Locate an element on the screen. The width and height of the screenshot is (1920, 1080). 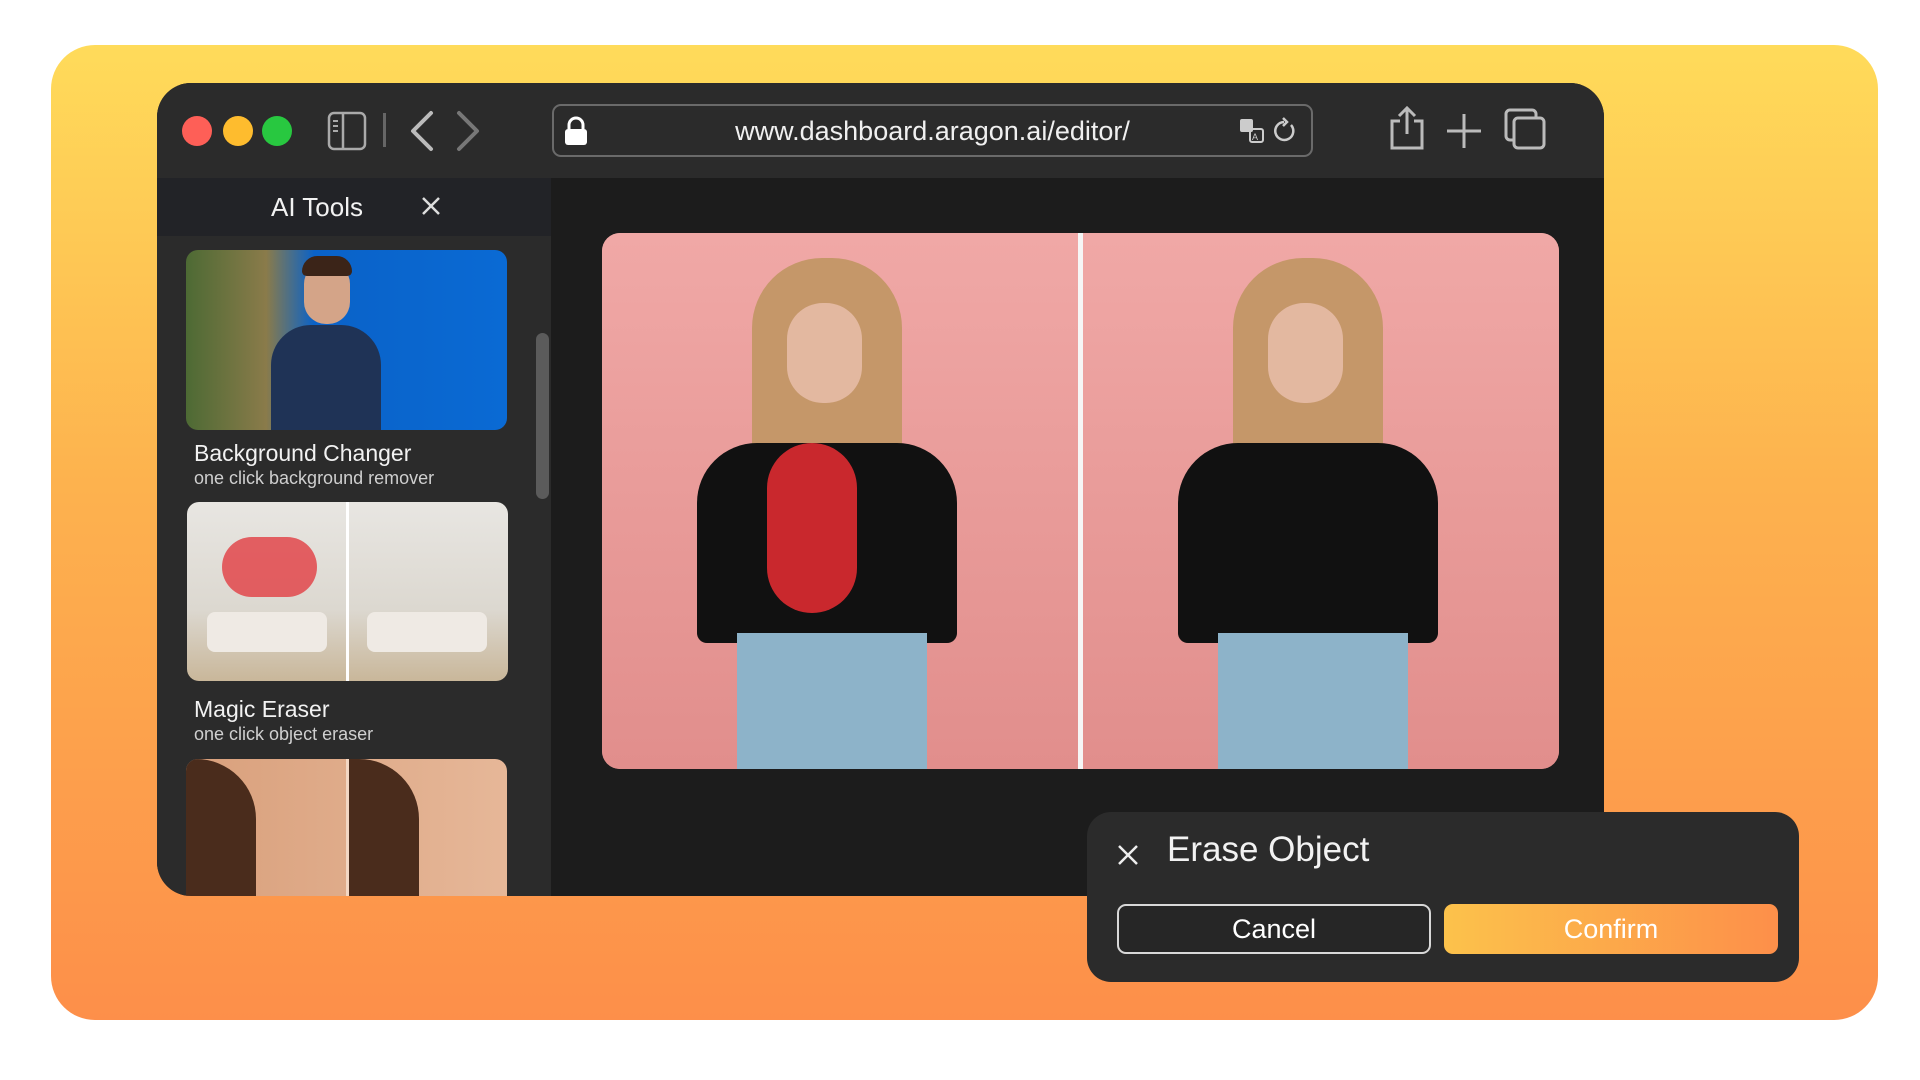
browser-toolbar: www.dashboard.aragon.ai/editor/ A is located at coordinates (880, 130).